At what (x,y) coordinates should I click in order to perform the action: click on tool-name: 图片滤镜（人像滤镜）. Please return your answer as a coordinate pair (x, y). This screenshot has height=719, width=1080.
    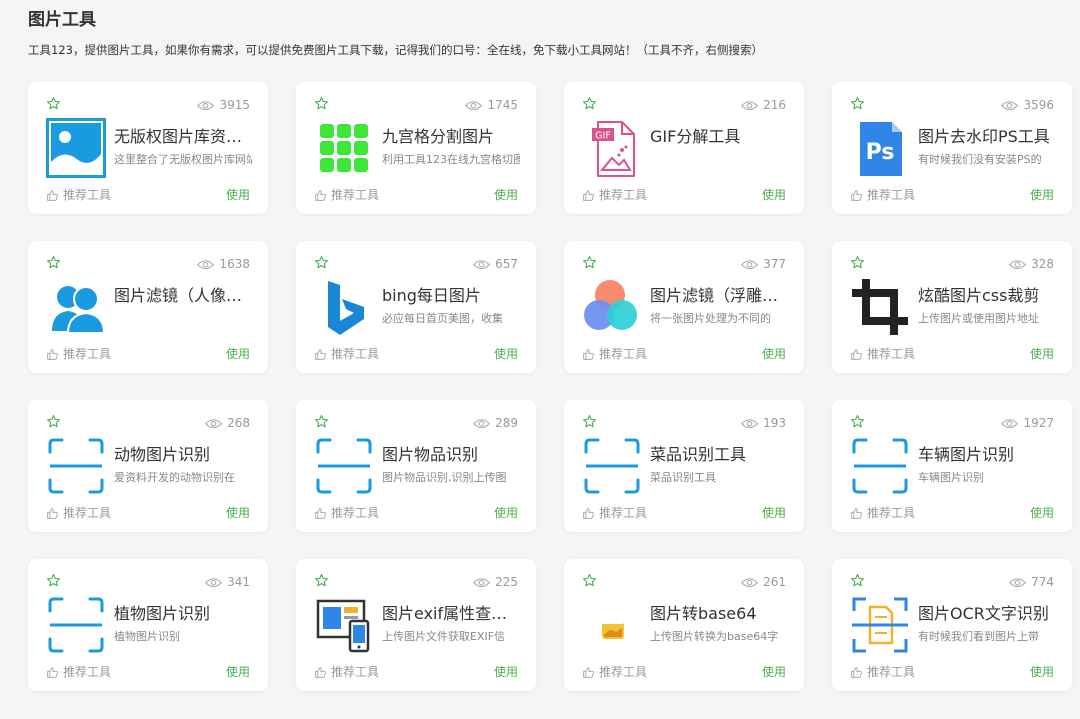
    Looking at the image, I should click on (183, 296).